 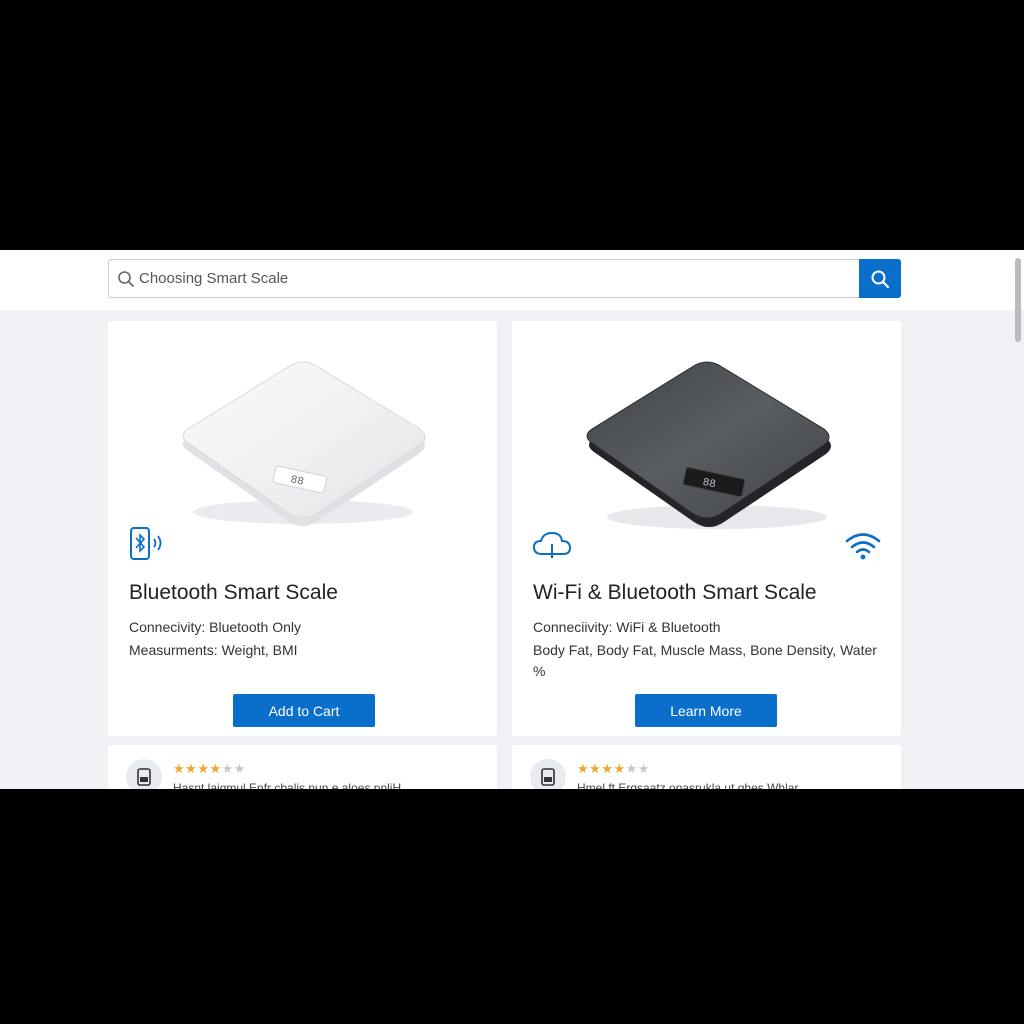 What do you see at coordinates (552, 544) in the screenshot?
I see `cloud-icon` at bounding box center [552, 544].